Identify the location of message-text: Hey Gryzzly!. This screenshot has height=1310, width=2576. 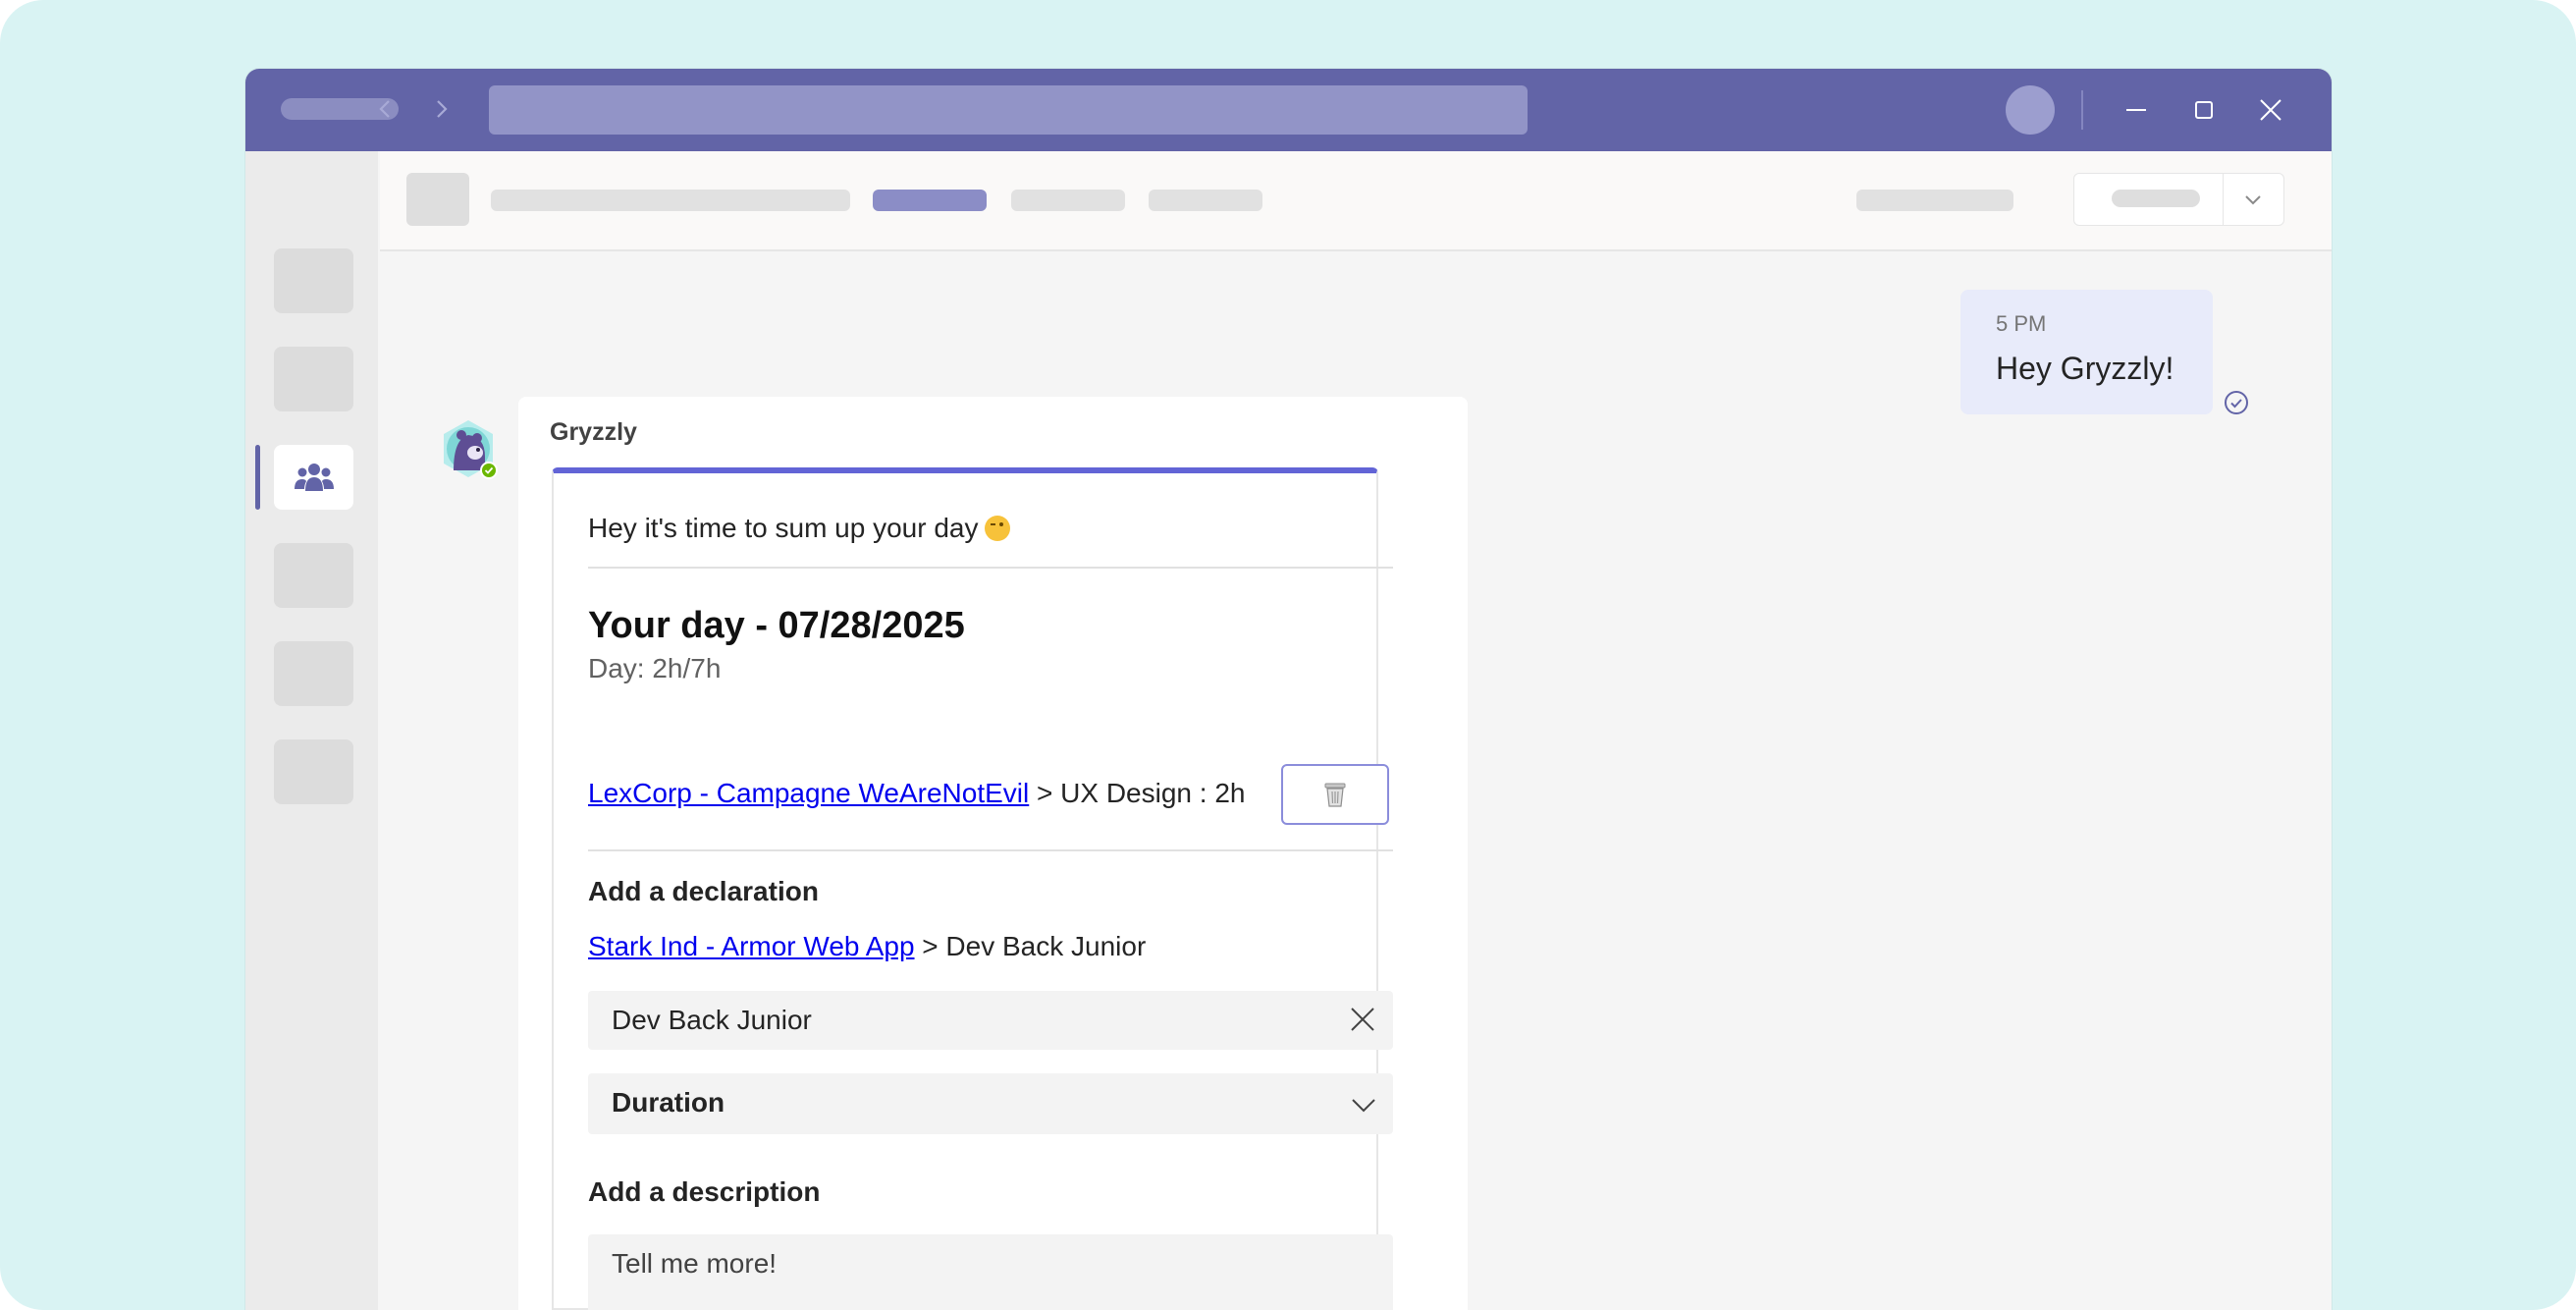
(2085, 368).